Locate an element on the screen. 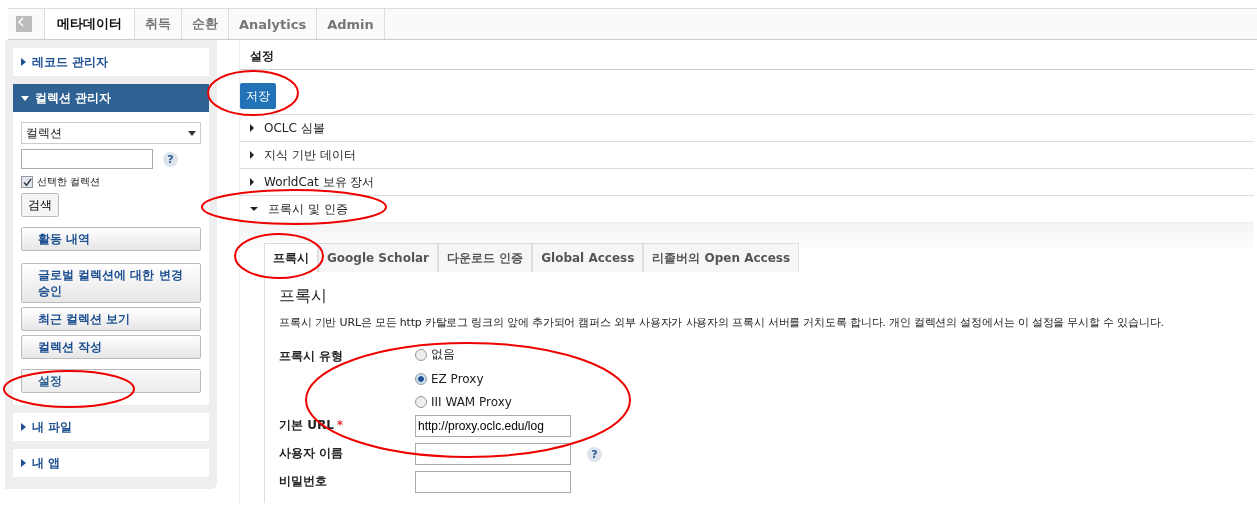  section-heading: 프록시 is located at coordinates (303, 296).